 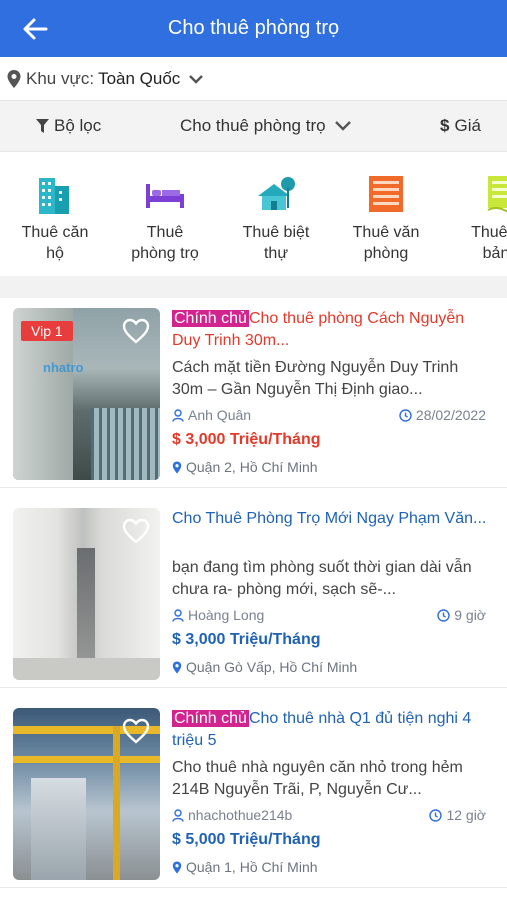 I want to click on listing-photo: Vip 1 nhatro, so click(x=86, y=394).